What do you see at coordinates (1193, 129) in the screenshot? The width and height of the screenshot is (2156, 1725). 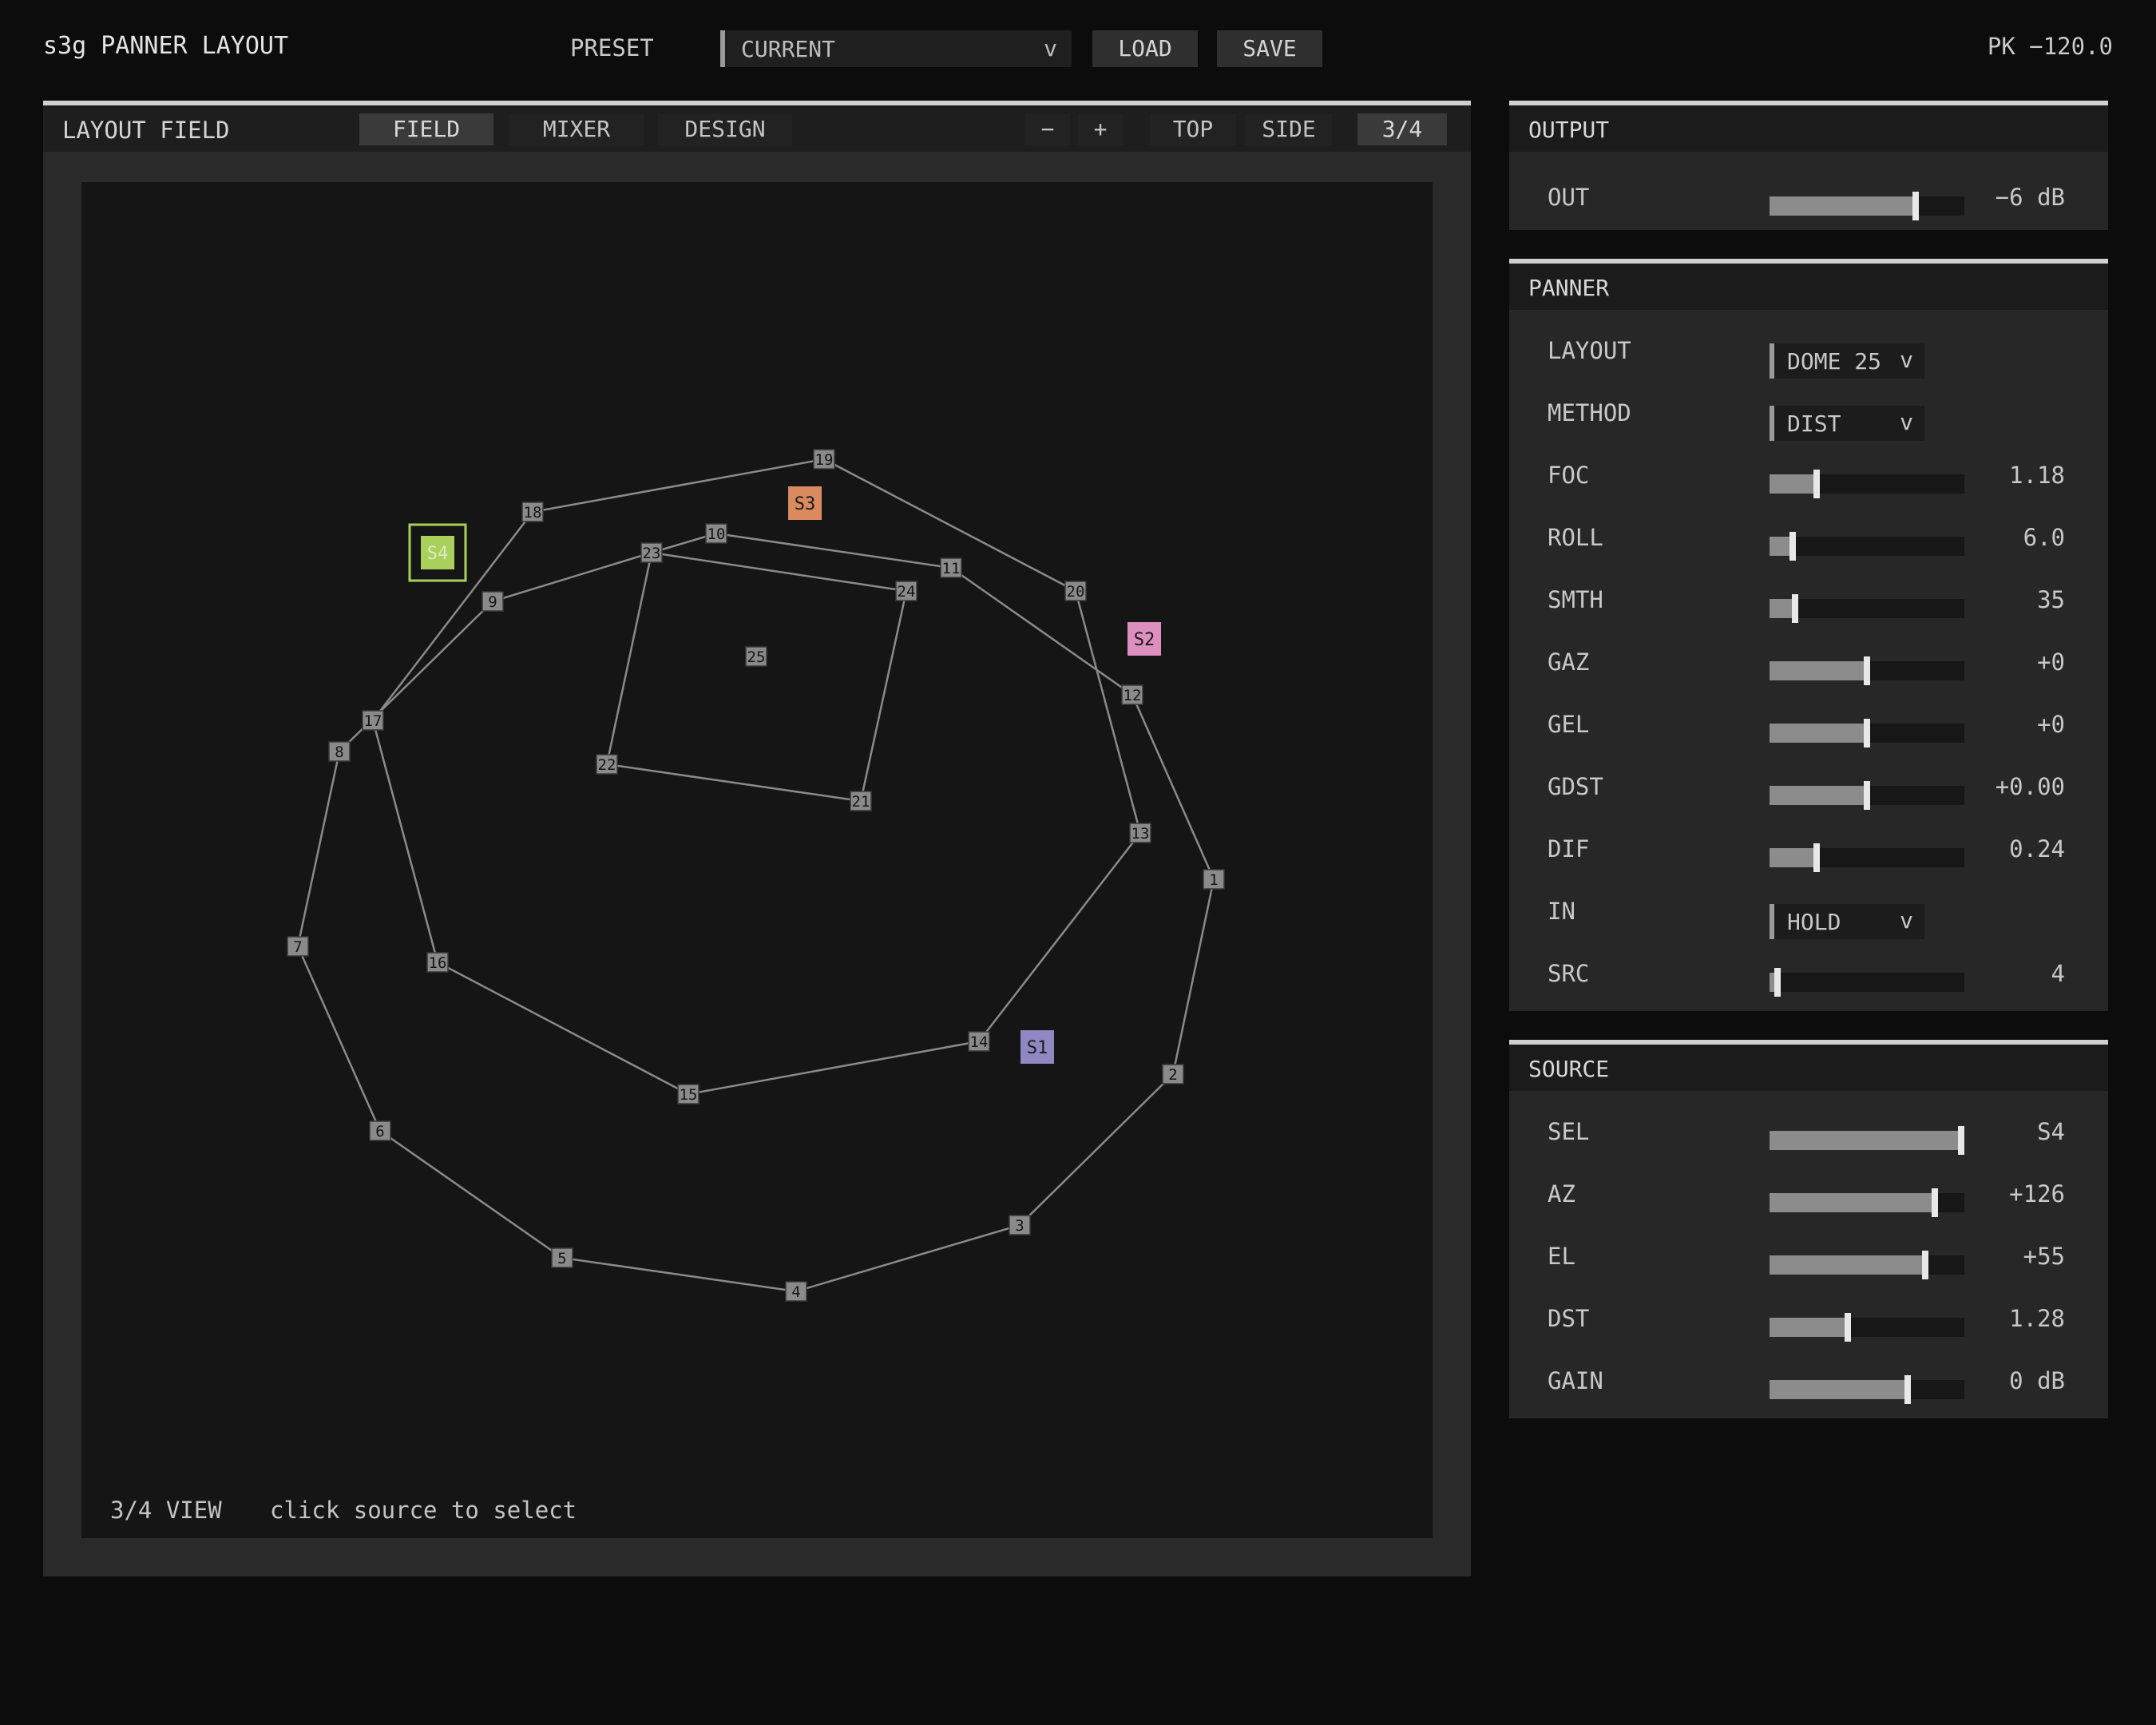 I see `view-top-button: TOP` at bounding box center [1193, 129].